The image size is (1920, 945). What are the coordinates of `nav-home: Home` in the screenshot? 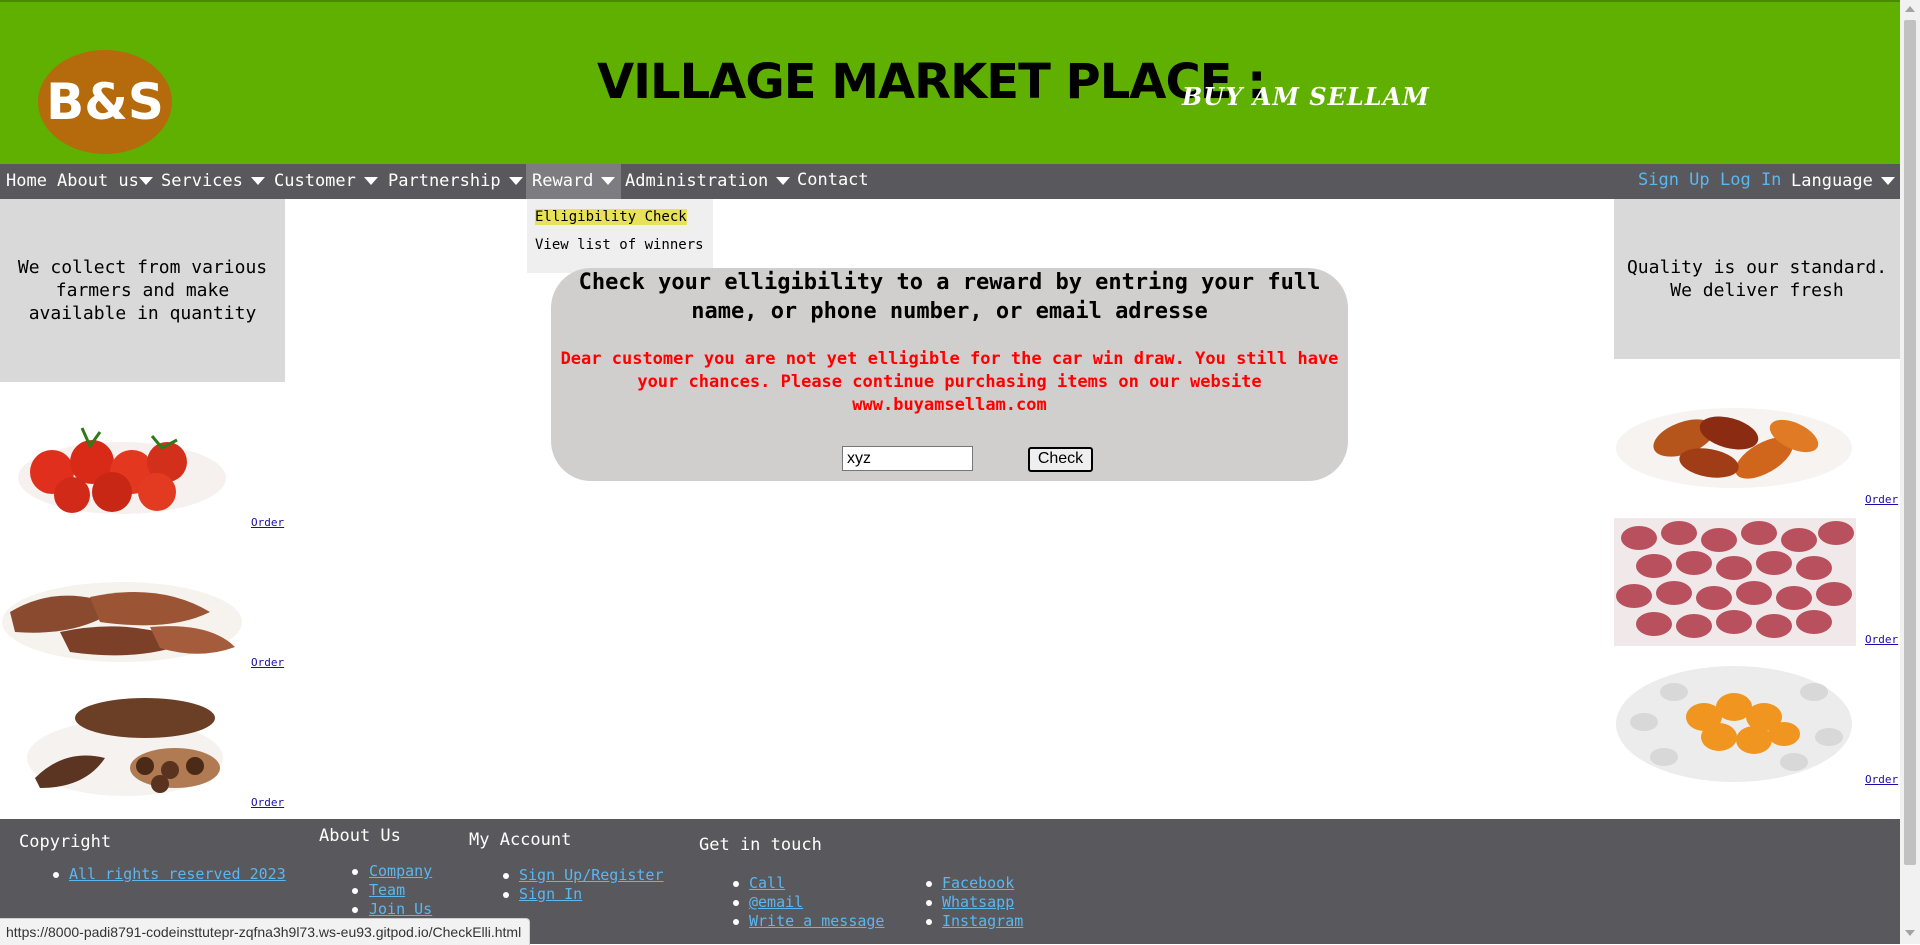 It's located at (26, 181).